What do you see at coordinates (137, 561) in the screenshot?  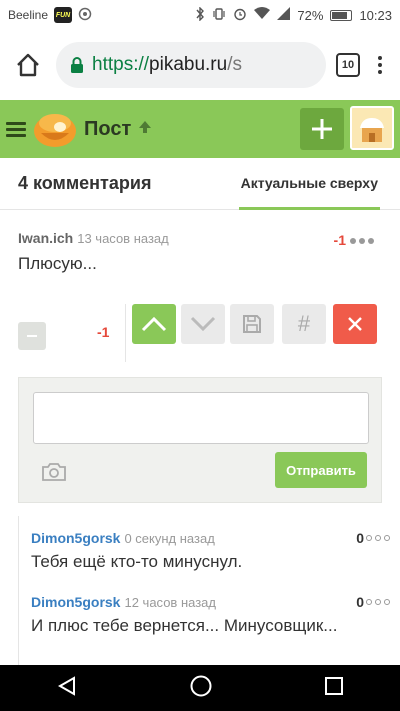 I see `reply-text: Тебя ещё кто-то минуснул.` at bounding box center [137, 561].